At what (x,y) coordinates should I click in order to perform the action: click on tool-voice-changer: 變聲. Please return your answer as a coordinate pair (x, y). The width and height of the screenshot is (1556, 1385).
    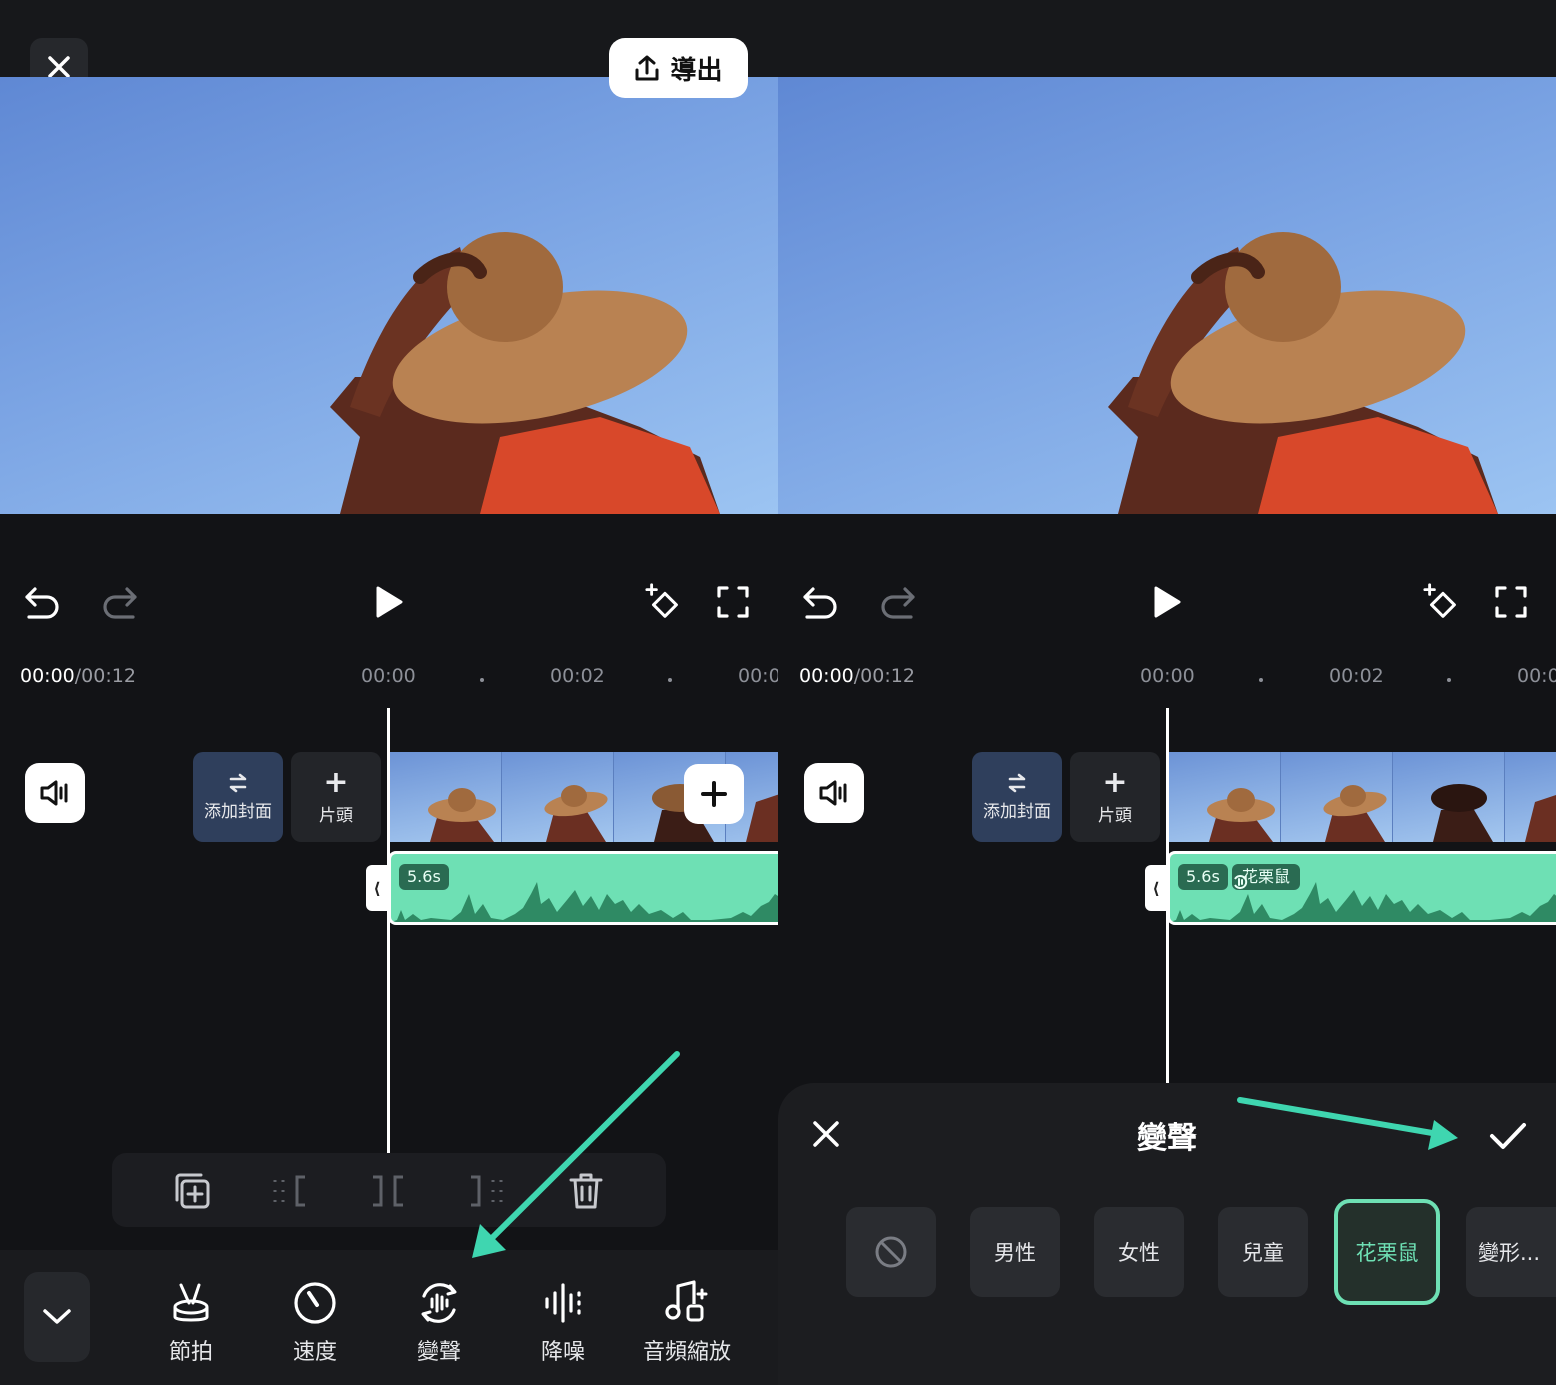
    Looking at the image, I should click on (439, 1322).